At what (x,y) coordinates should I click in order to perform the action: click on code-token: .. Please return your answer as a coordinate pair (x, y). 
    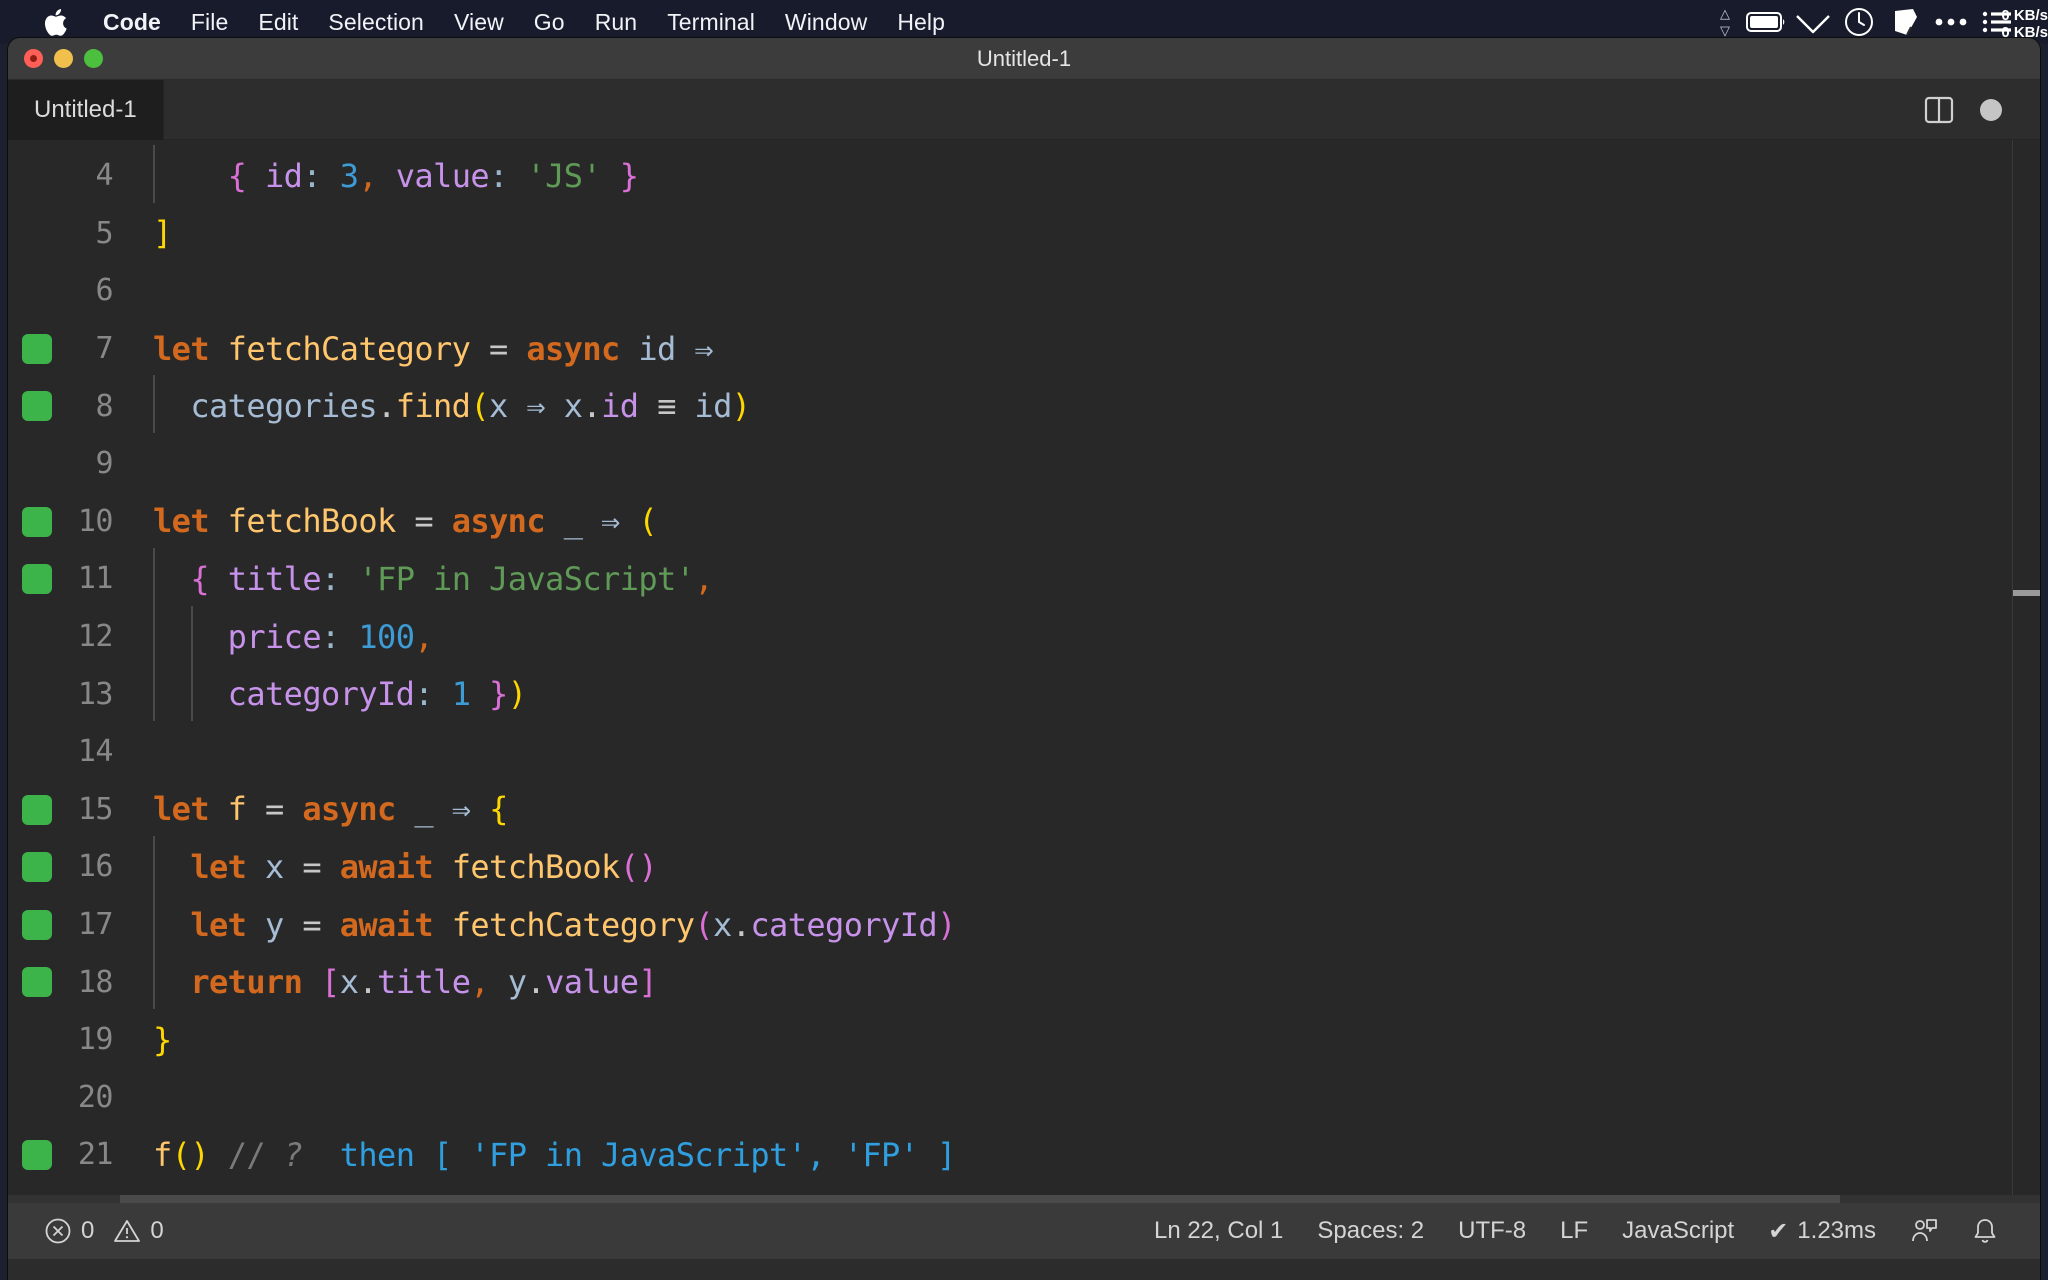
    Looking at the image, I should click on (592, 406).